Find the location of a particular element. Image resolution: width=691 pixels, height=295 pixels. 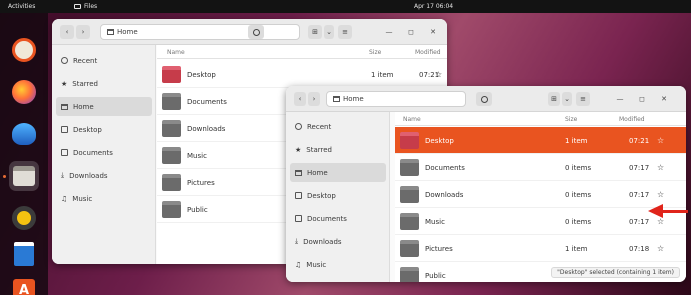

file-size: 1 item is located at coordinates (576, 141).